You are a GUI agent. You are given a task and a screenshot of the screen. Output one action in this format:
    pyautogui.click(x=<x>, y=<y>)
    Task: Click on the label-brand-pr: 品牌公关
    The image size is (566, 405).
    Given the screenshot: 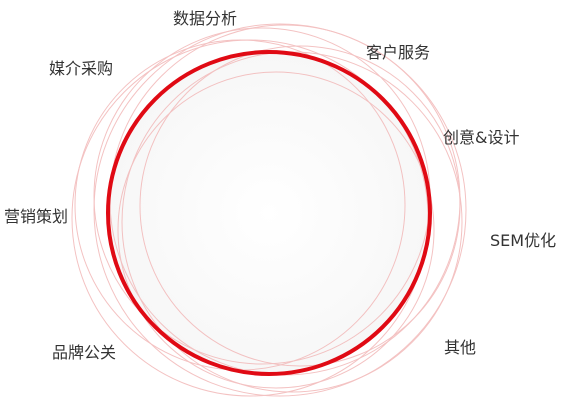 What is the action you would take?
    pyautogui.click(x=84, y=353)
    